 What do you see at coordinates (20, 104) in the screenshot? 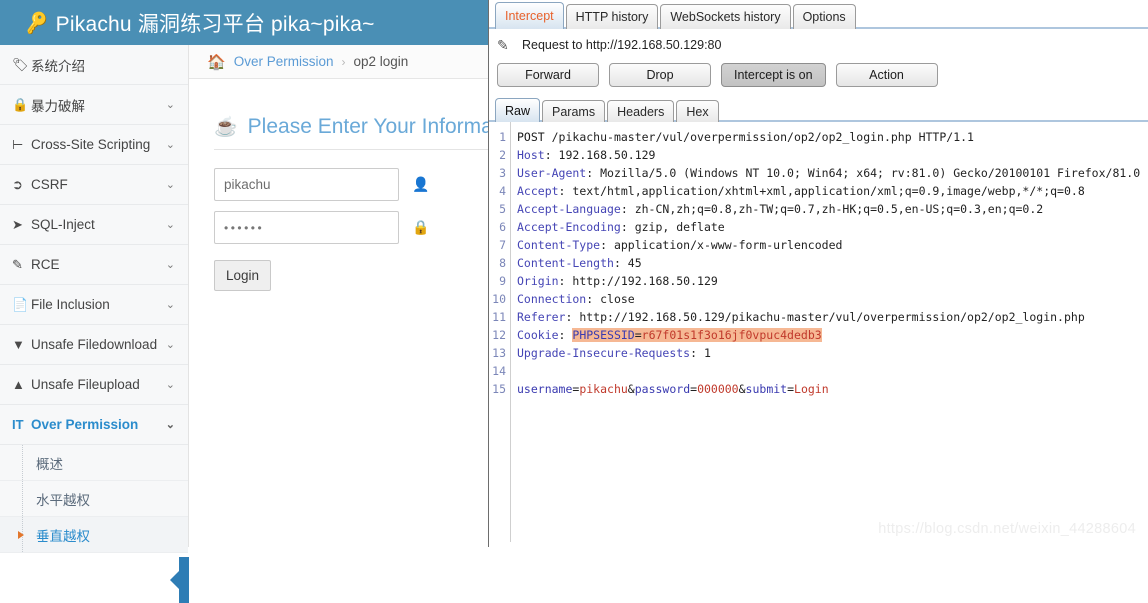
I see `lock-icon: 🔒` at bounding box center [20, 104].